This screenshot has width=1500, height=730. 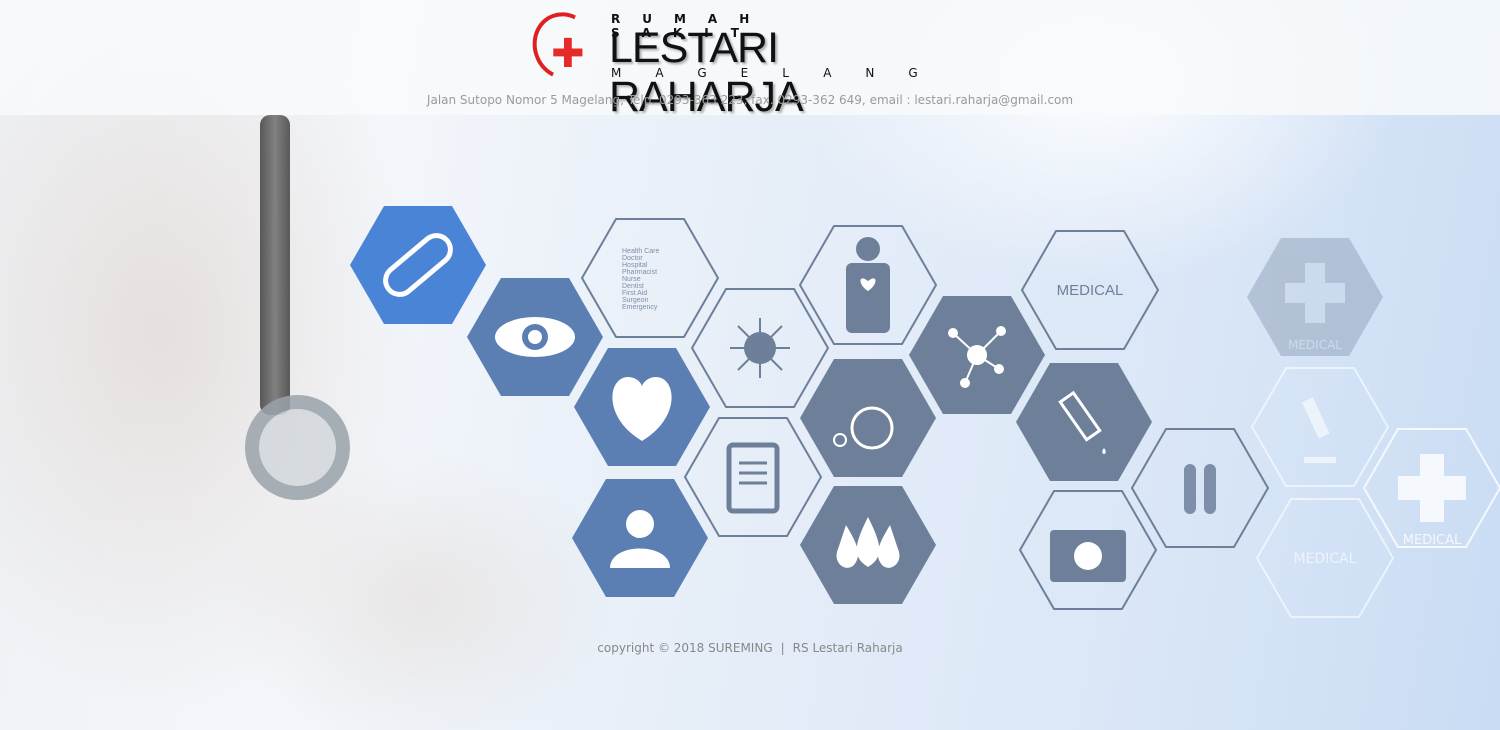 I want to click on hex-virus, so click(x=760, y=348).